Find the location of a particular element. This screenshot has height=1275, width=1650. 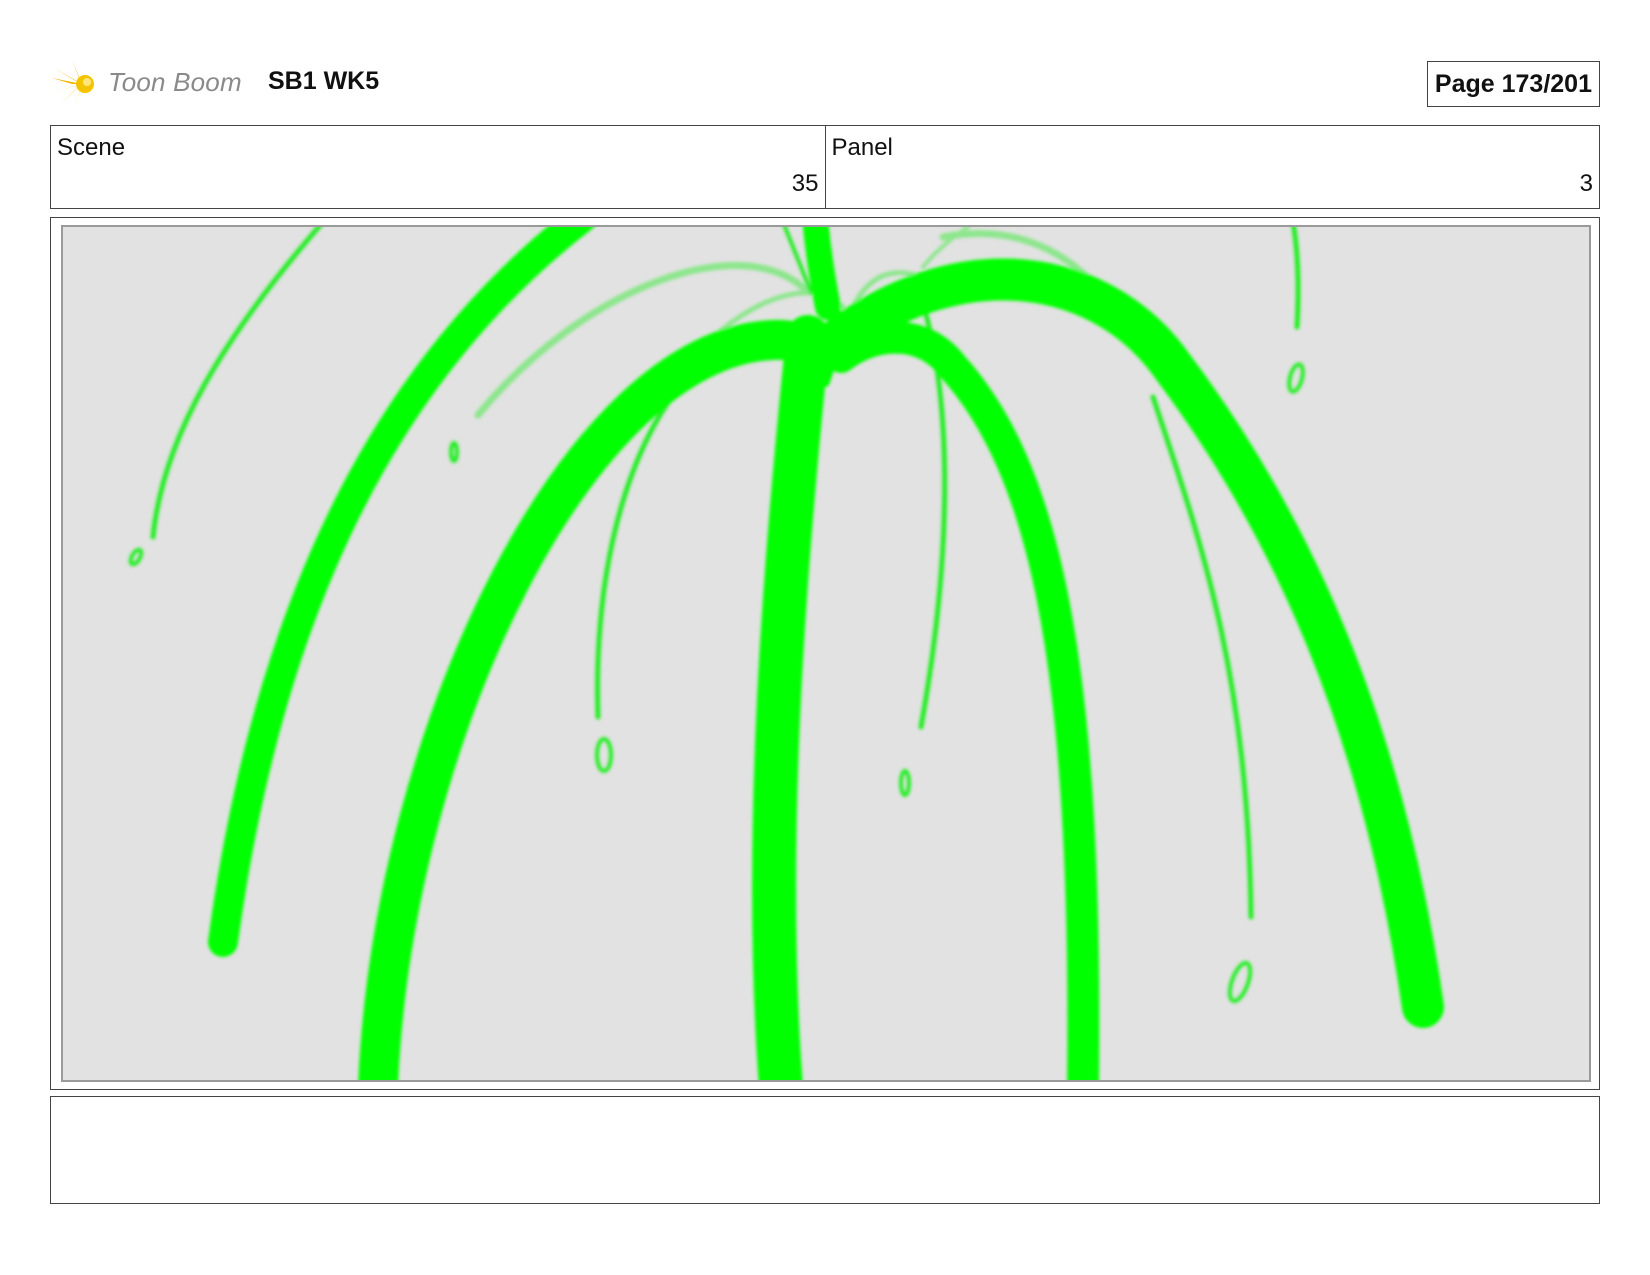

panel-value: 3 is located at coordinates (1586, 183).